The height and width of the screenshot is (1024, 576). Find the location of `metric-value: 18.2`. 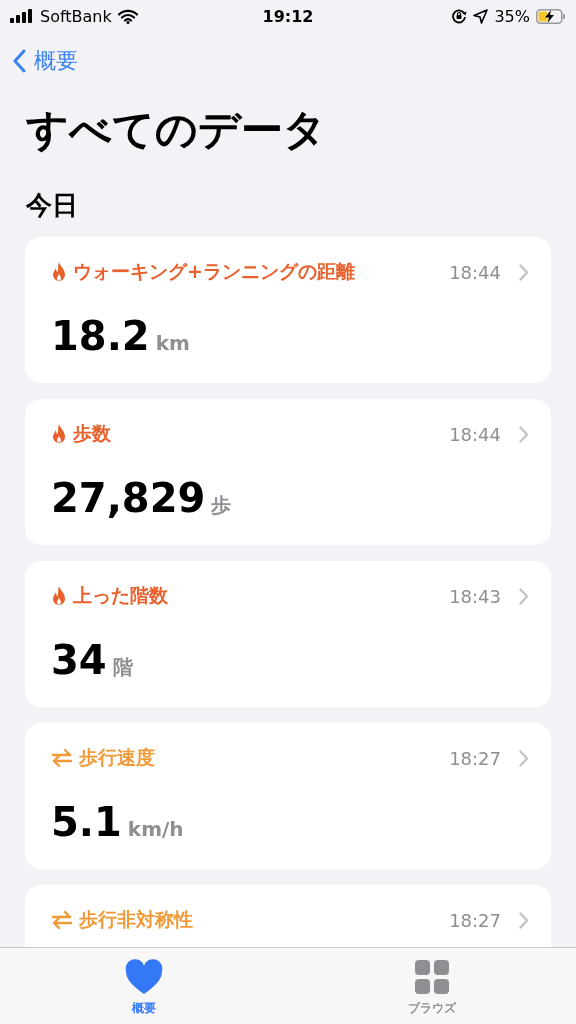

metric-value: 18.2 is located at coordinates (100, 336).